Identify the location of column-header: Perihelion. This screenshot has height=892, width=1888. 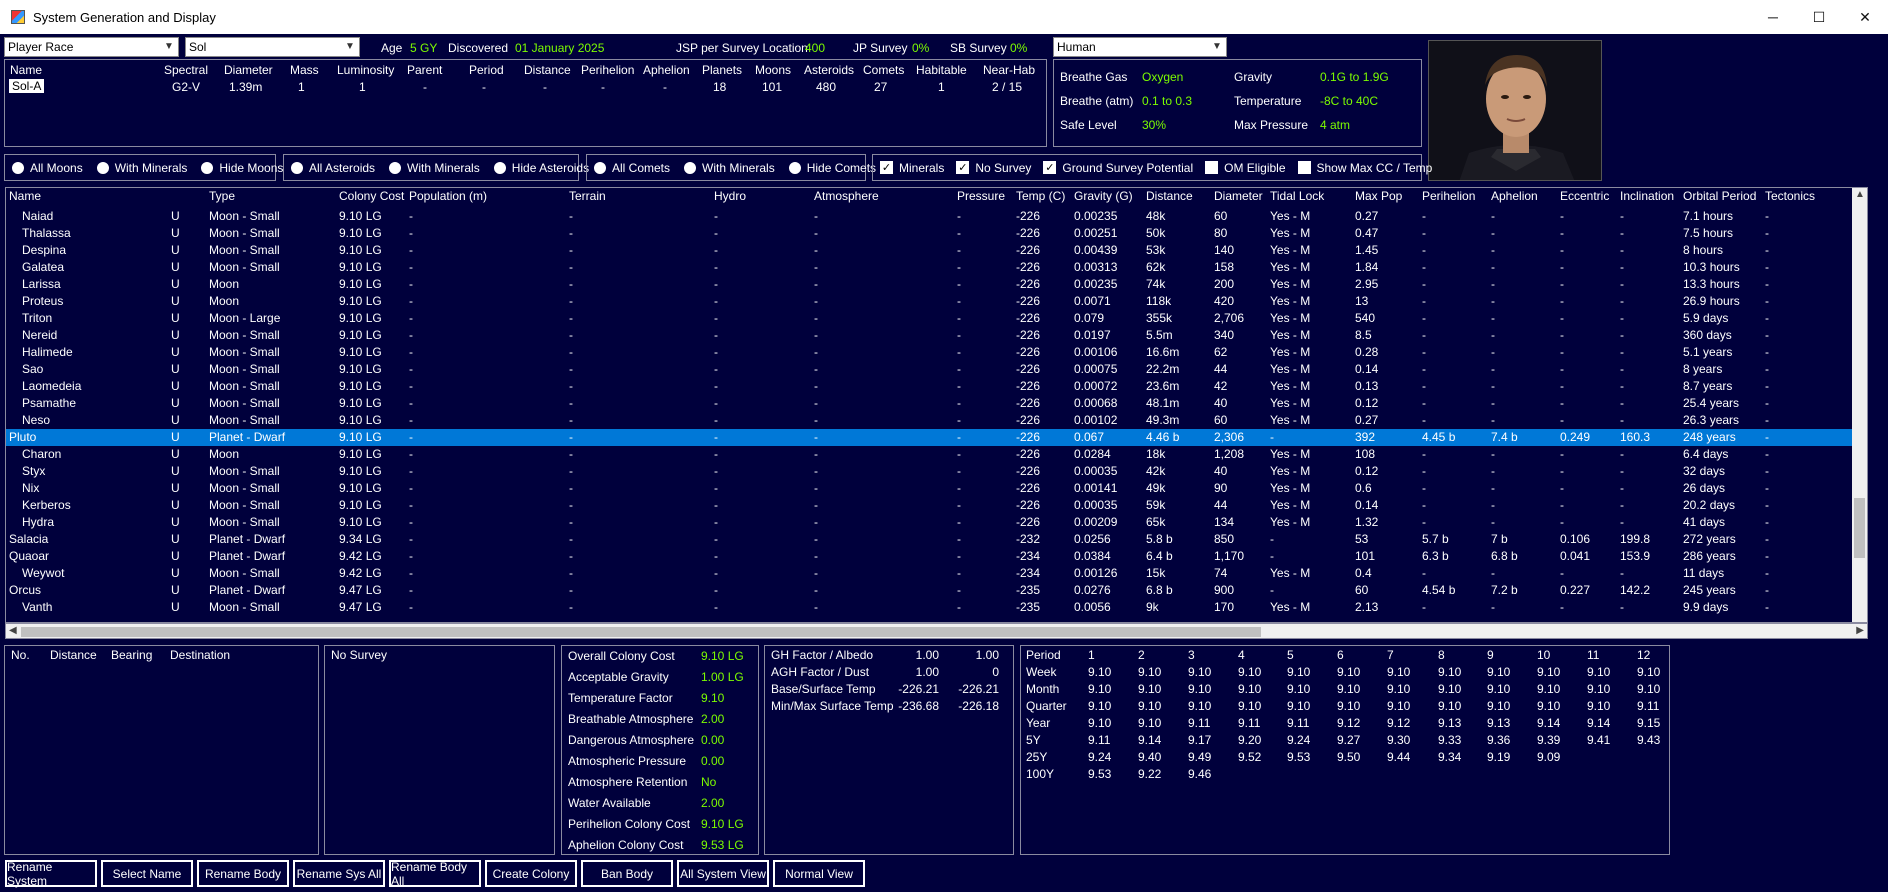
(1448, 196).